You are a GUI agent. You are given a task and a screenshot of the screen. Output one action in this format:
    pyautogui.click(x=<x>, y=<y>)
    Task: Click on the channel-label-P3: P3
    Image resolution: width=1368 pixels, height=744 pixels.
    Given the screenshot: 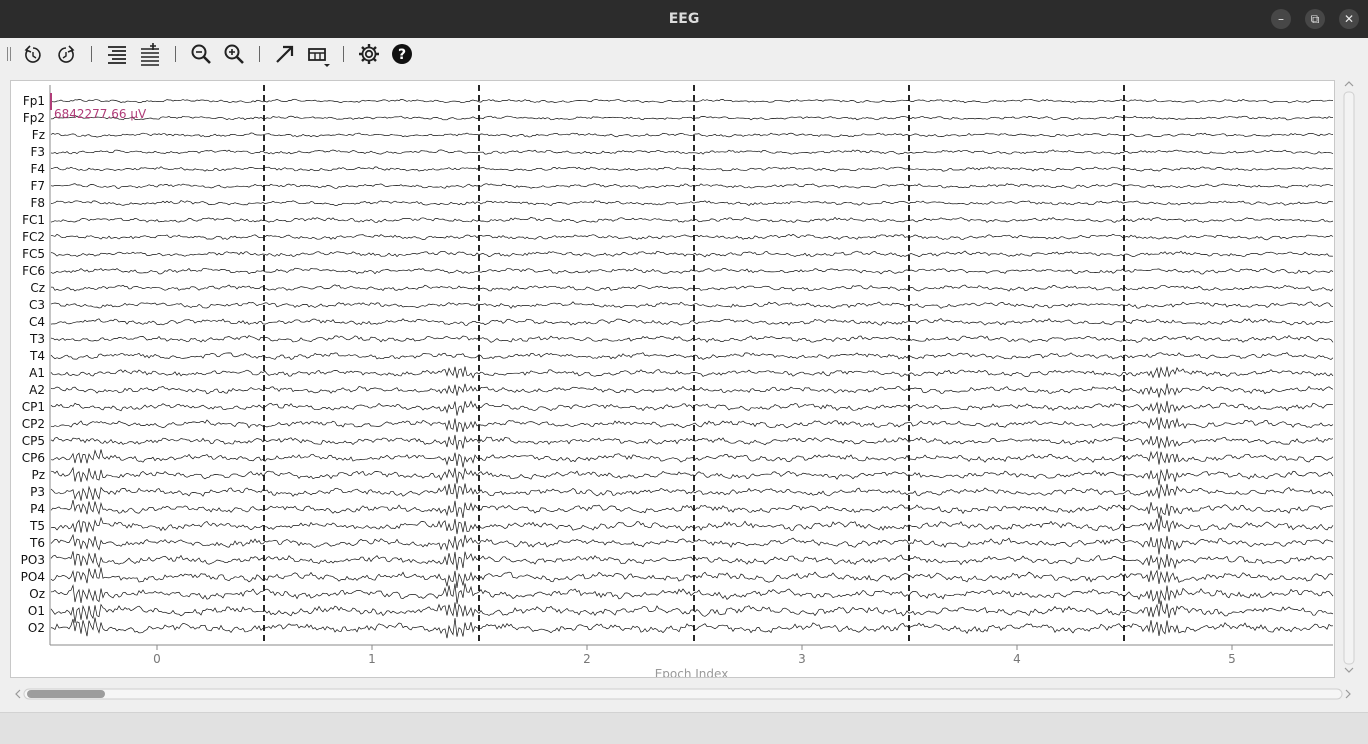 What is the action you would take?
    pyautogui.click(x=37, y=492)
    